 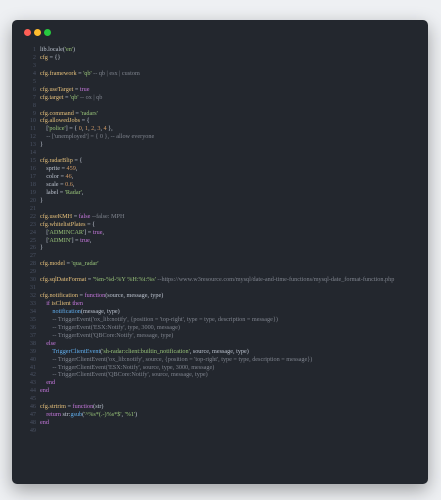 I want to click on code-line: 46 cfg.strtrim = function(str), so click(x=220, y=407).